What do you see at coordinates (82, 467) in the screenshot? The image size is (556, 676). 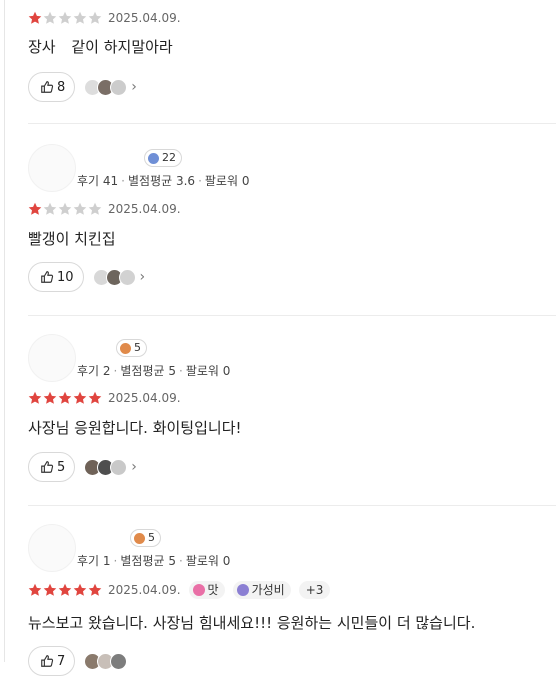 I see `review-actions: 5 ›` at bounding box center [82, 467].